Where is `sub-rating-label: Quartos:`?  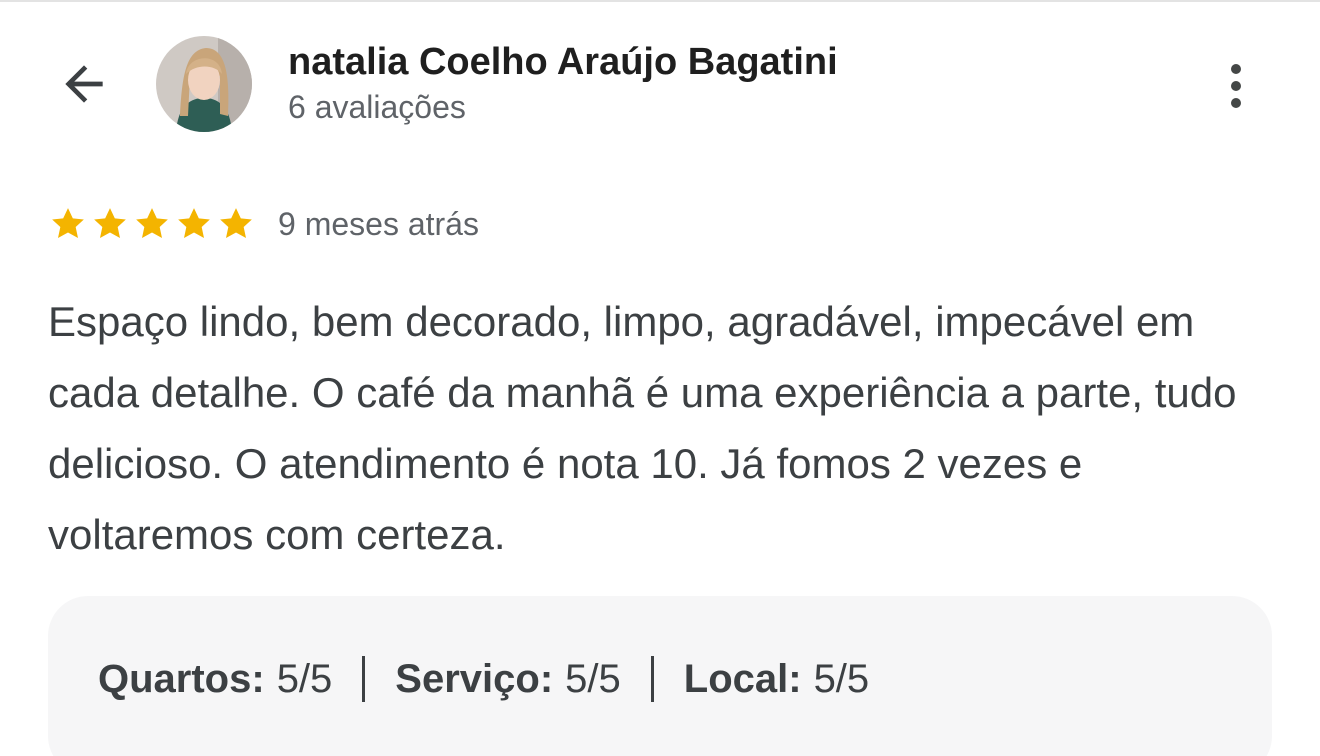 sub-rating-label: Quartos: is located at coordinates (181, 678).